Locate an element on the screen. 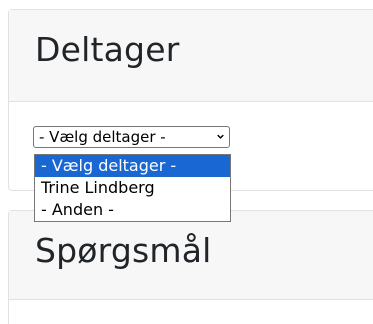  participant-option-other: - Anden - is located at coordinates (132, 210).